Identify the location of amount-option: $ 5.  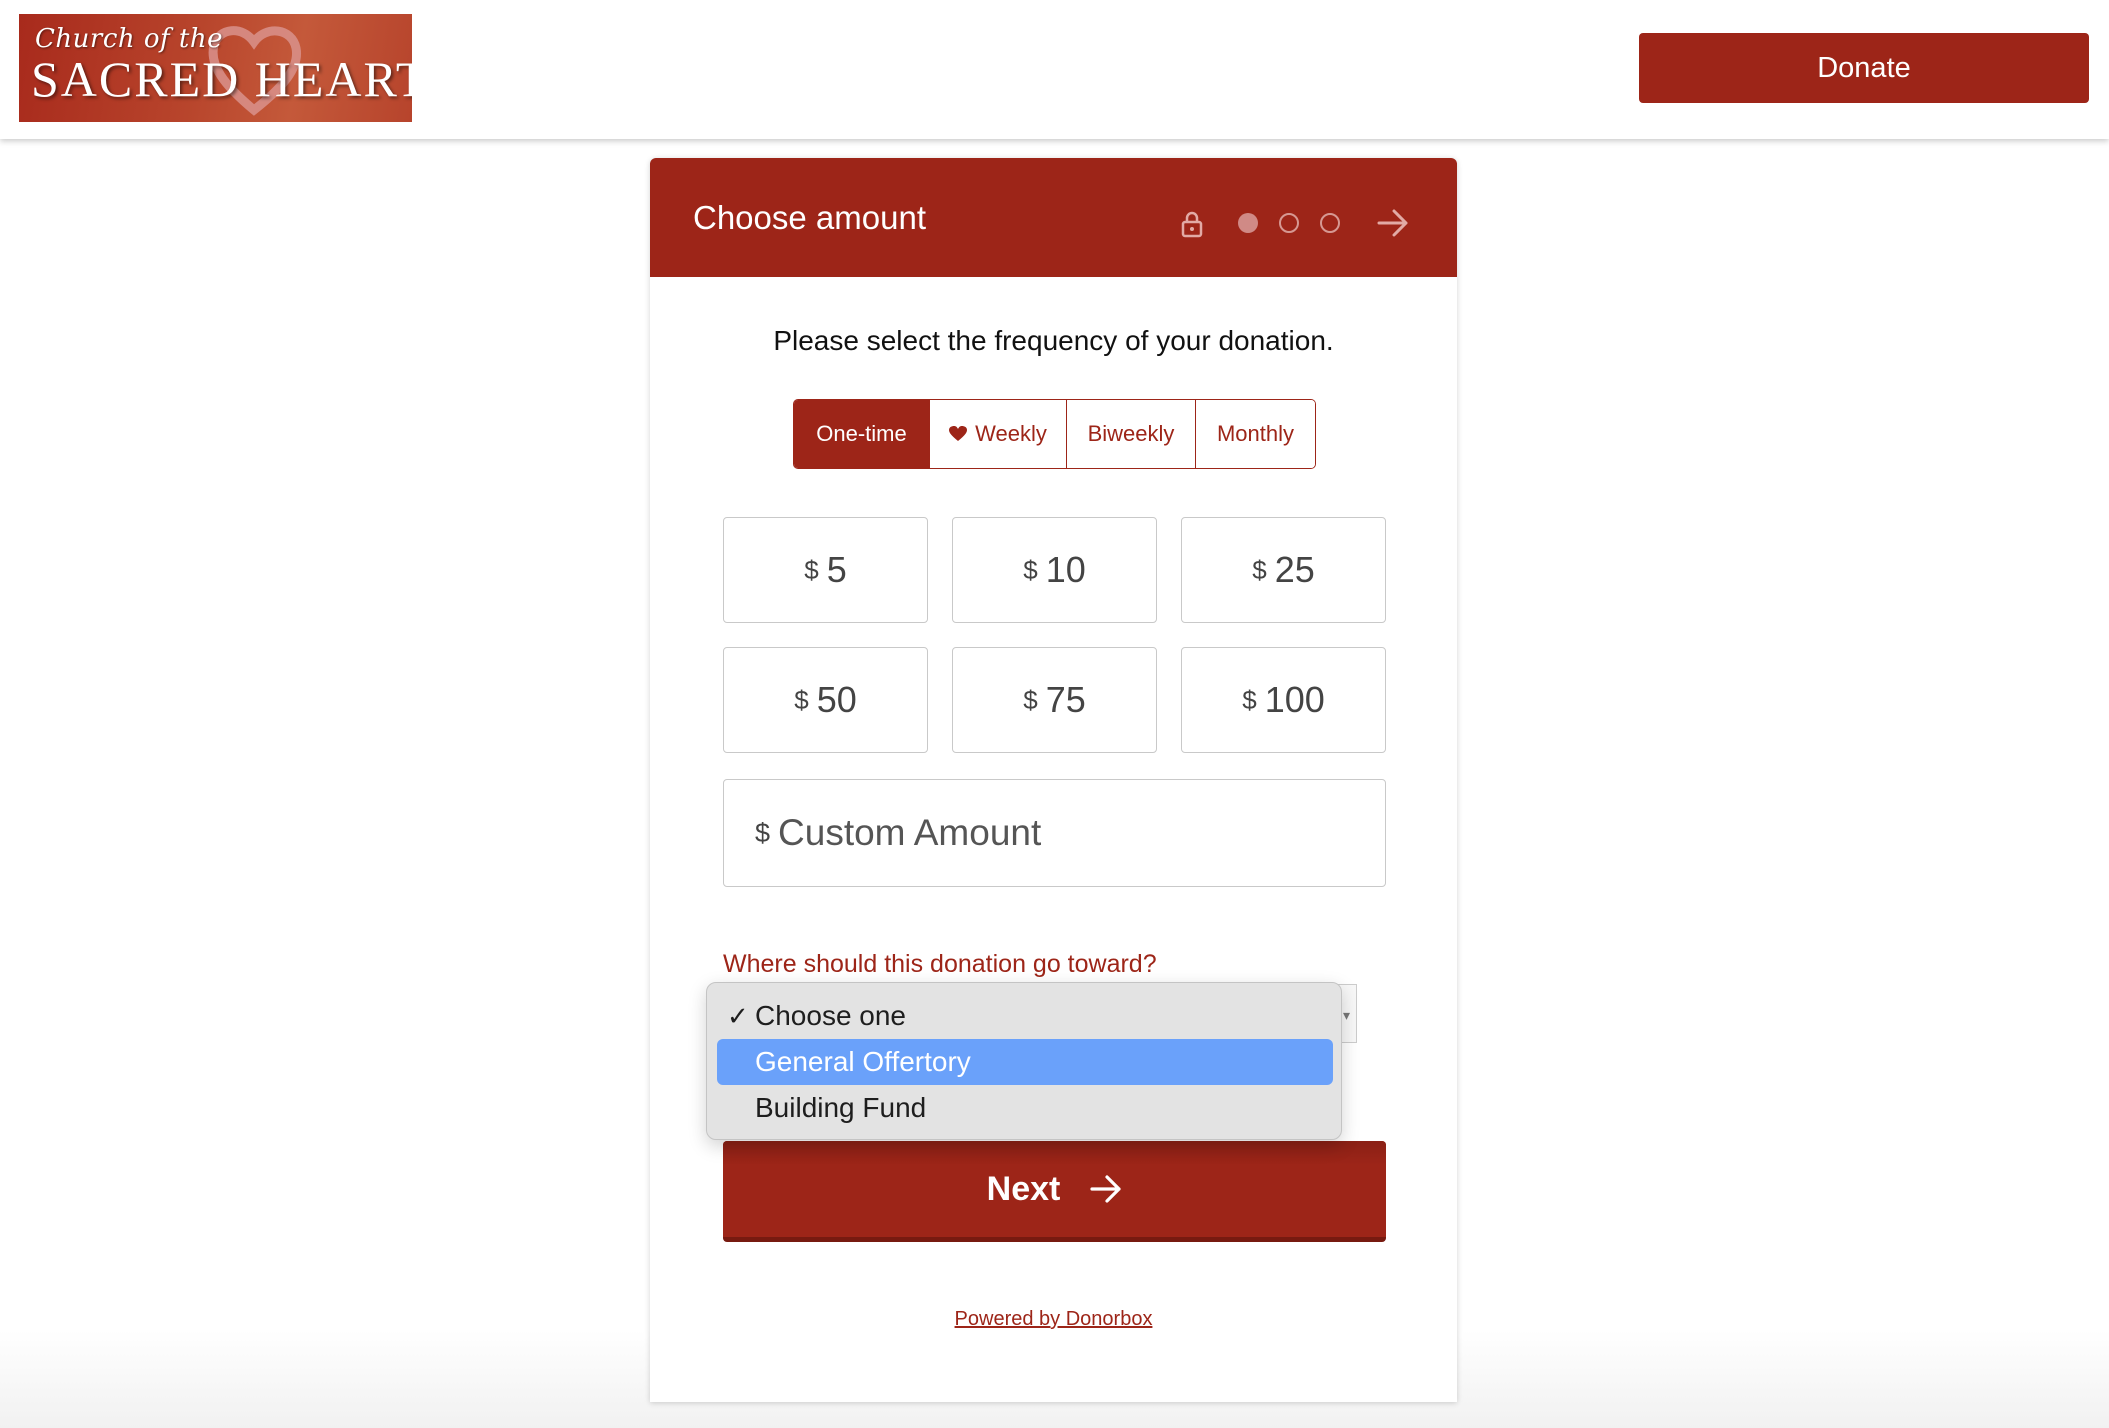
(825, 570).